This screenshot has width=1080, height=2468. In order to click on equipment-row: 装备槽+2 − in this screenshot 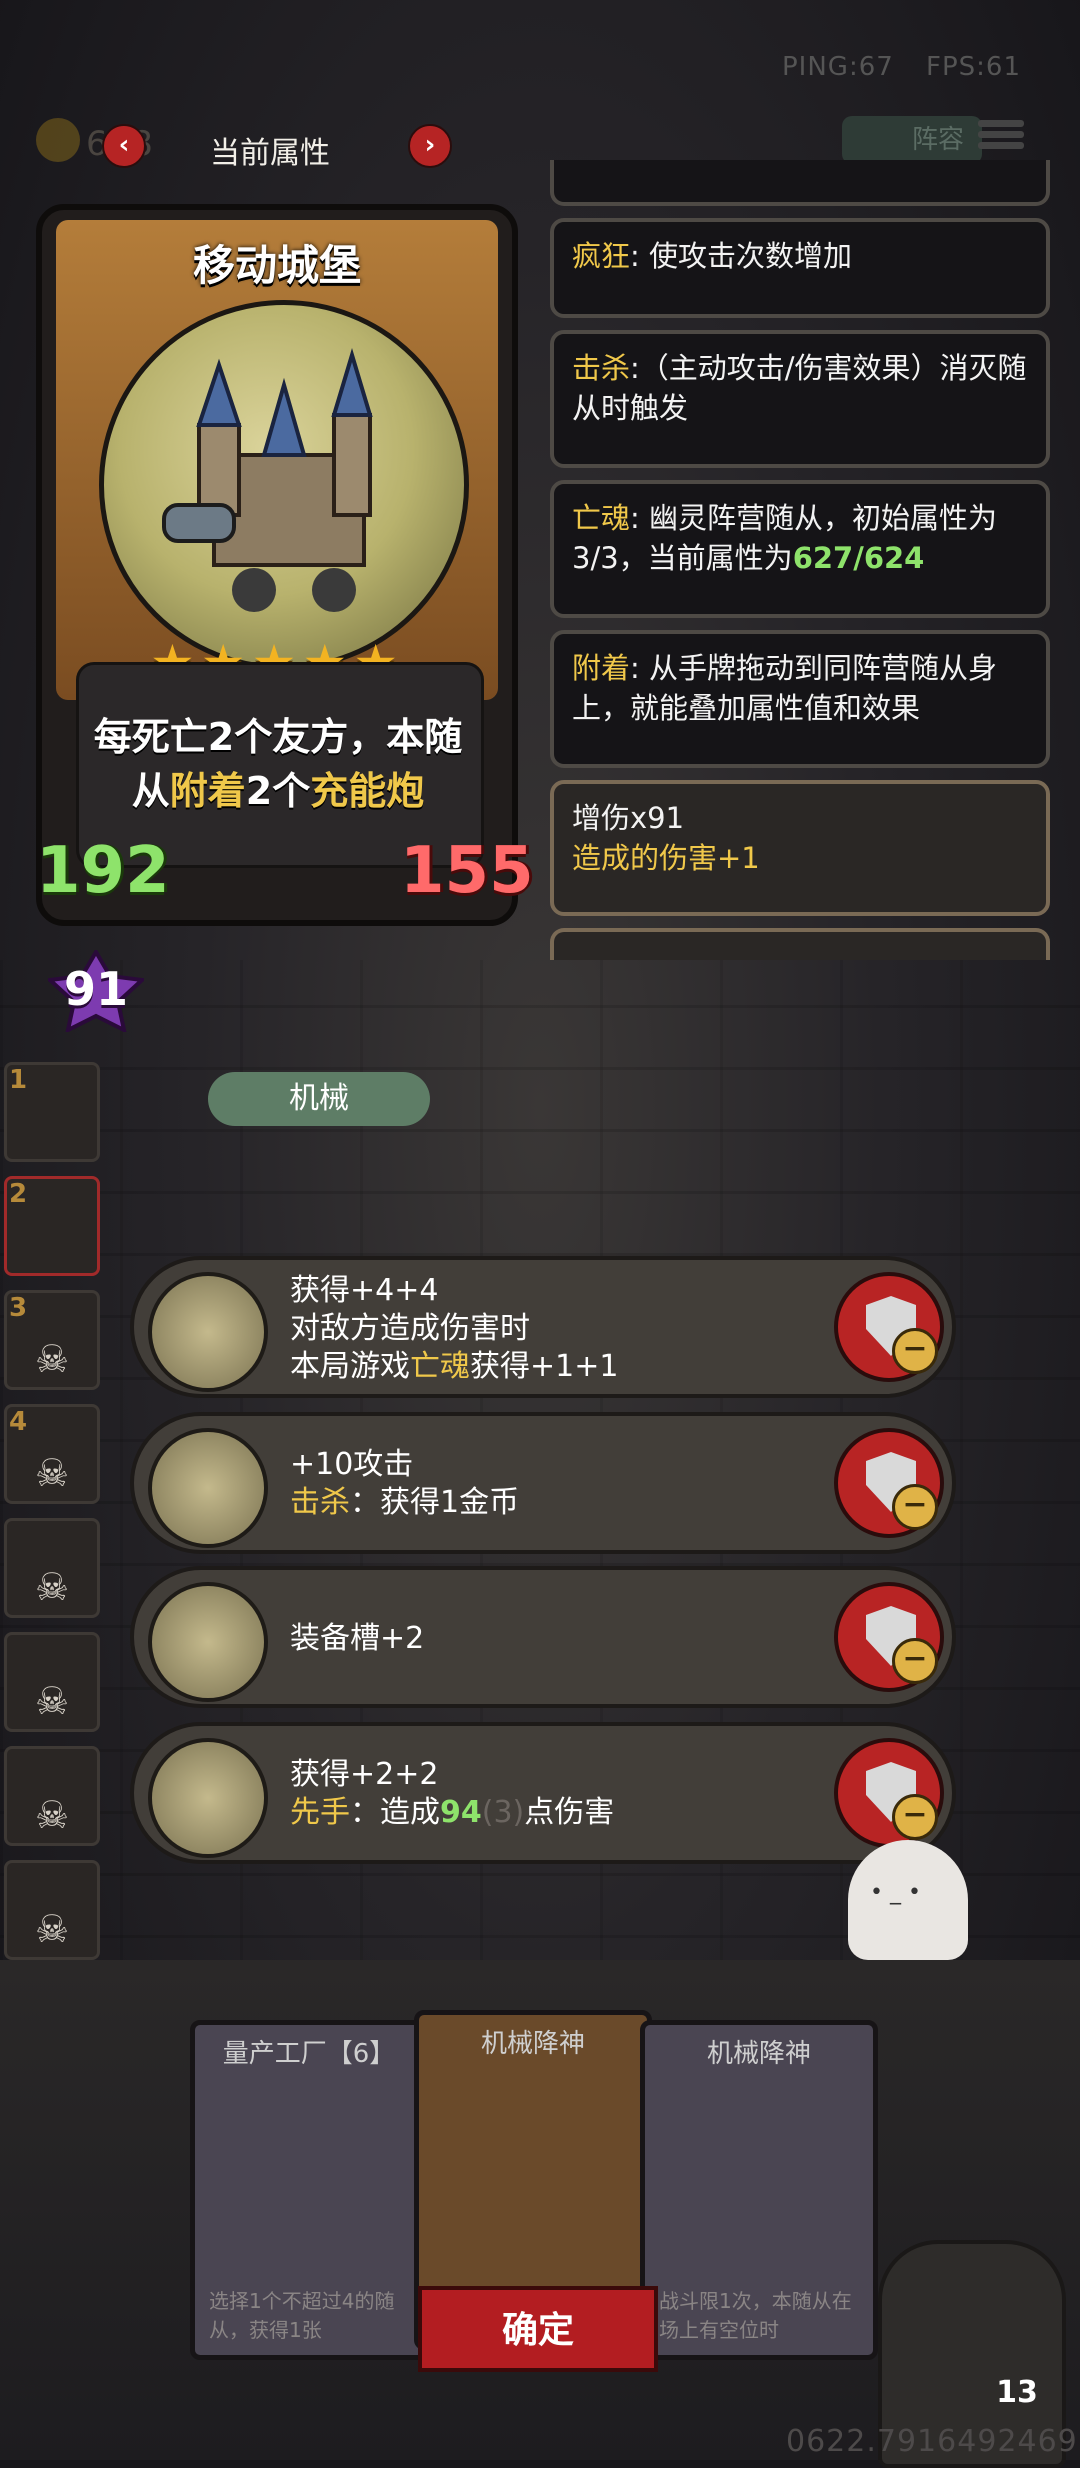, I will do `click(543, 1637)`.